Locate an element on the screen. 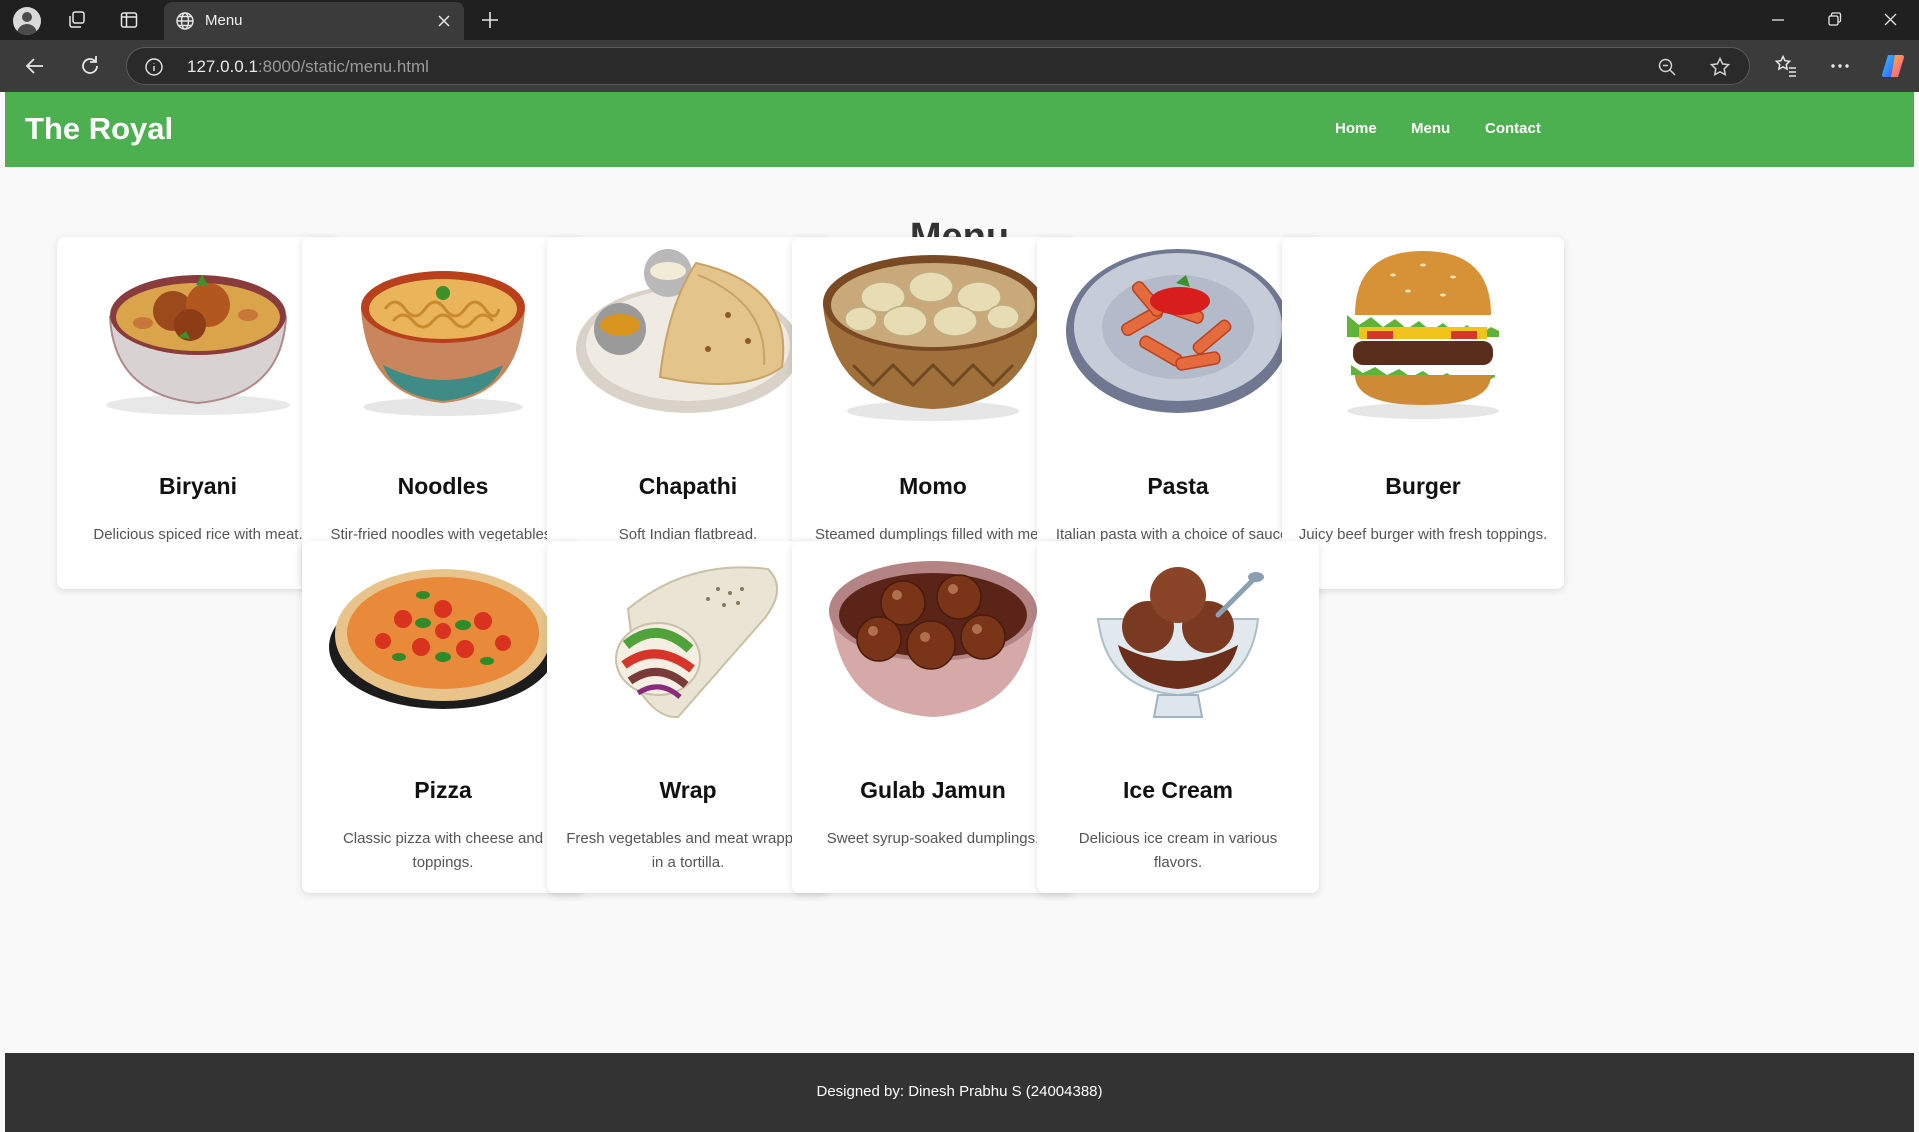 The height and width of the screenshot is (1132, 1919). minimize-icon is located at coordinates (1778, 20).